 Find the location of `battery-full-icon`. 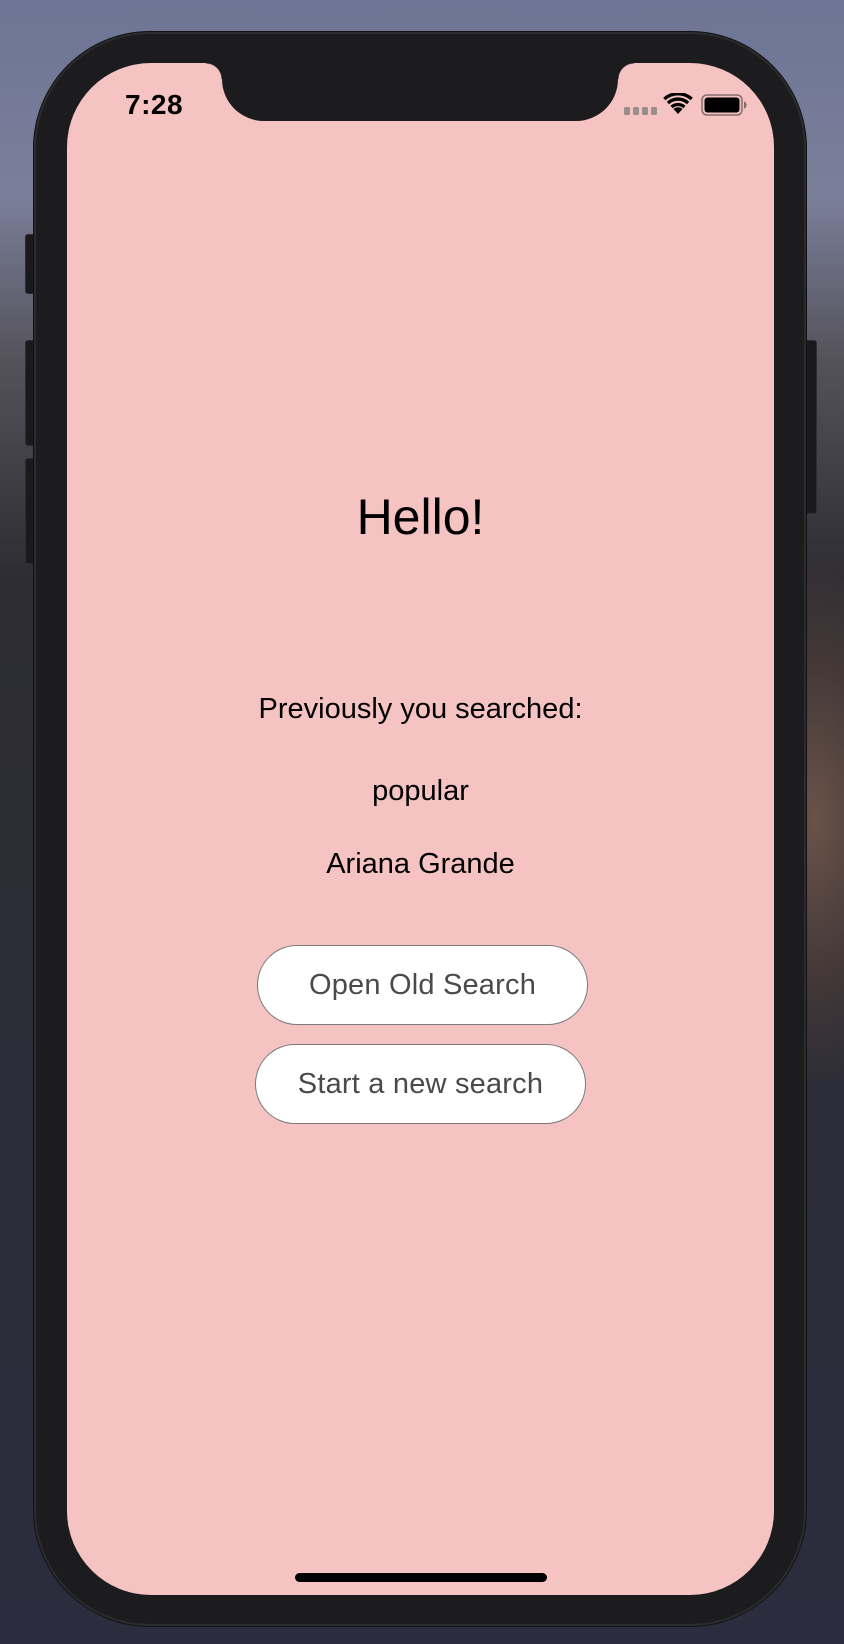

battery-full-icon is located at coordinates (724, 105).